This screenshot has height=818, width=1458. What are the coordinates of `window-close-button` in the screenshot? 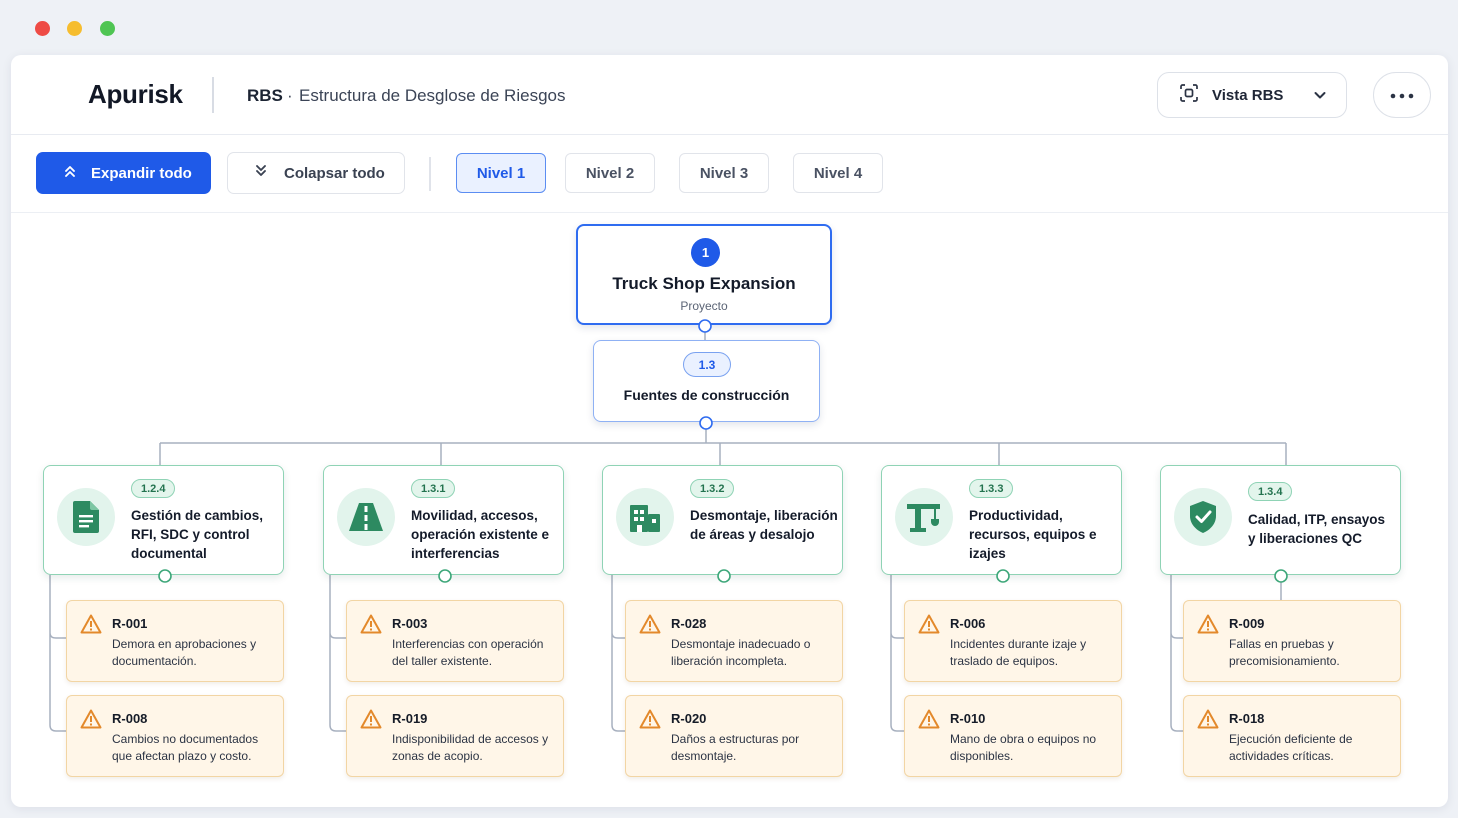 It's located at (42, 28).